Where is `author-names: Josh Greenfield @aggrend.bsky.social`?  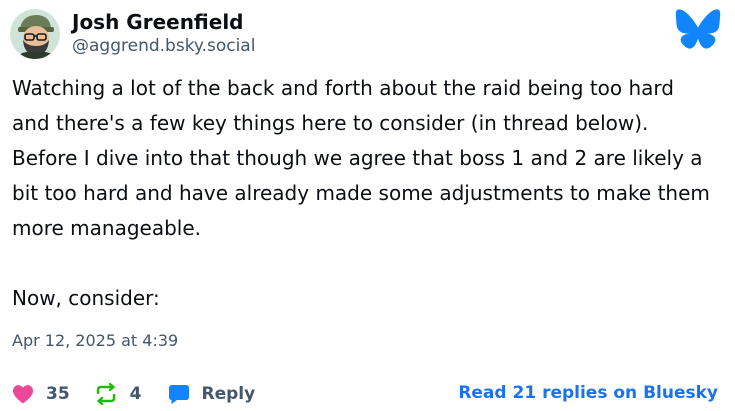 author-names: Josh Greenfield @aggrend.bsky.social is located at coordinates (163, 34).